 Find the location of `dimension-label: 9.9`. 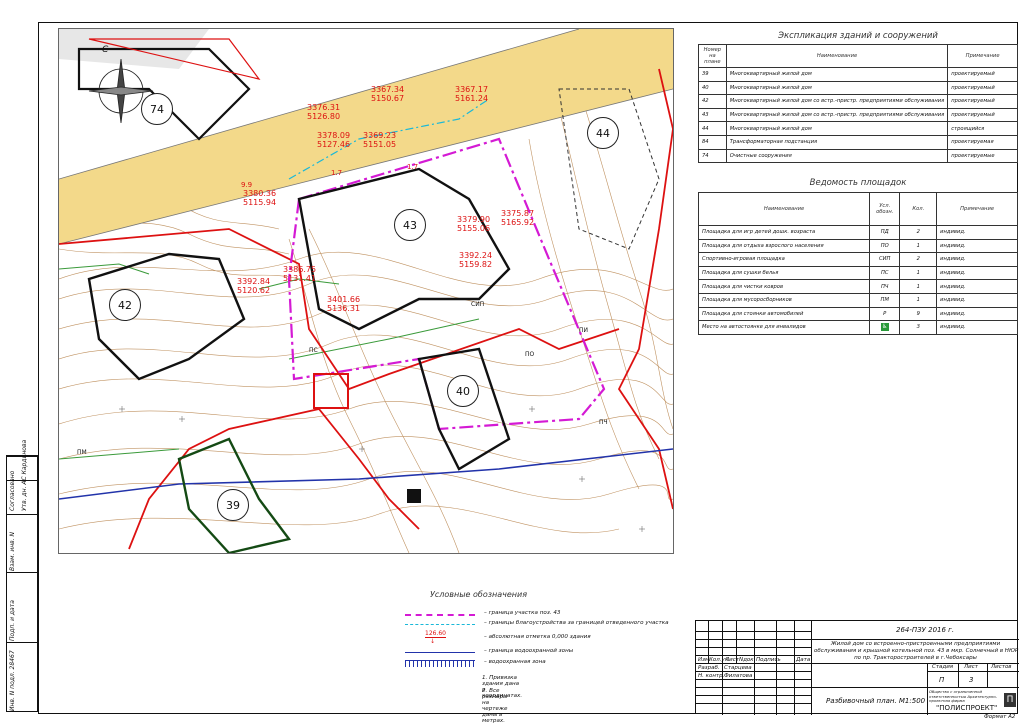

dimension-label: 9.9 is located at coordinates (247, 185).